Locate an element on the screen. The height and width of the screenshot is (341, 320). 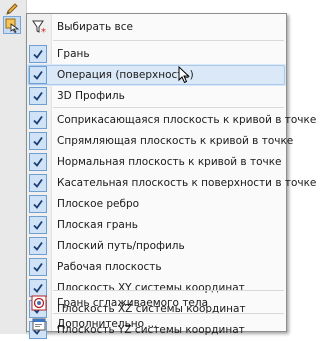
menu-item-label: Грань сглаживаемого тела is located at coordinates (133, 303).